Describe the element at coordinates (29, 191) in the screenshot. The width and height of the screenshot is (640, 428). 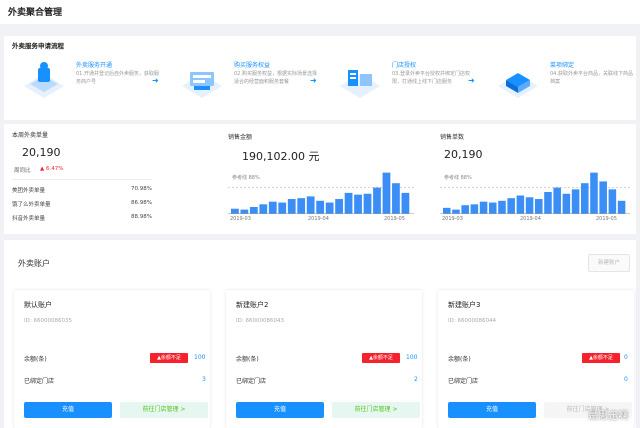
I see `ratio-label: 美团外卖单量` at that location.